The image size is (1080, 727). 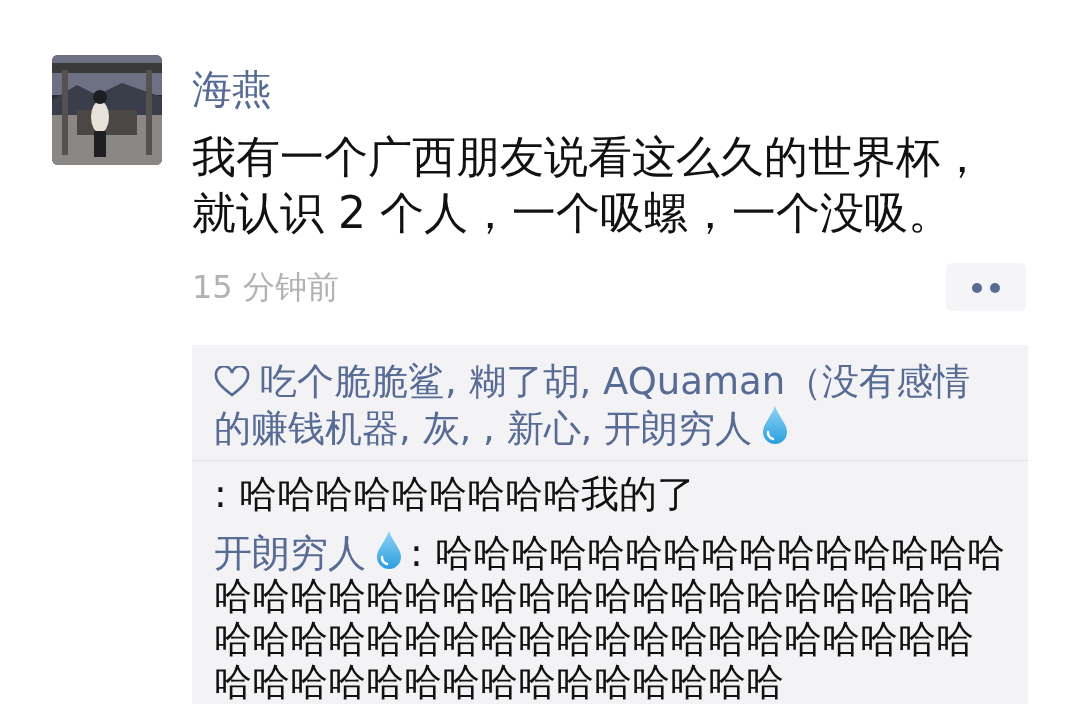 I want to click on comment-author: 开朗穷人, so click(x=290, y=553).